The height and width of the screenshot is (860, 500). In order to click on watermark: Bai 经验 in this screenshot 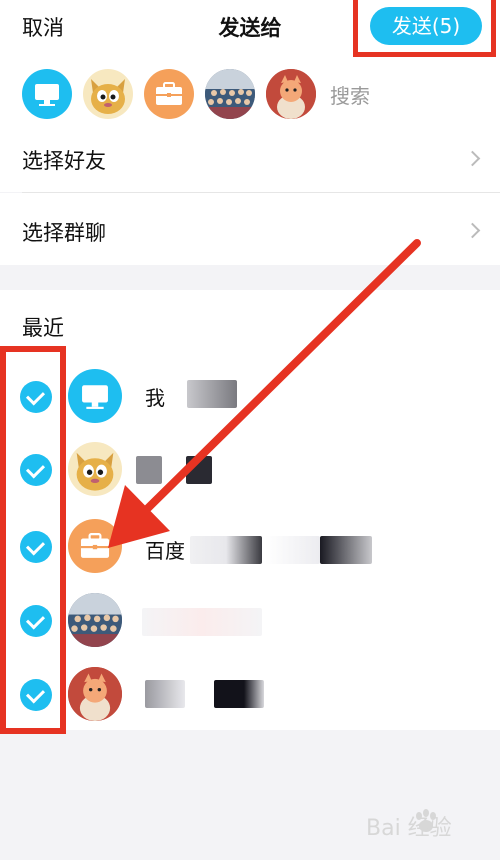, I will do `click(426, 825)`.